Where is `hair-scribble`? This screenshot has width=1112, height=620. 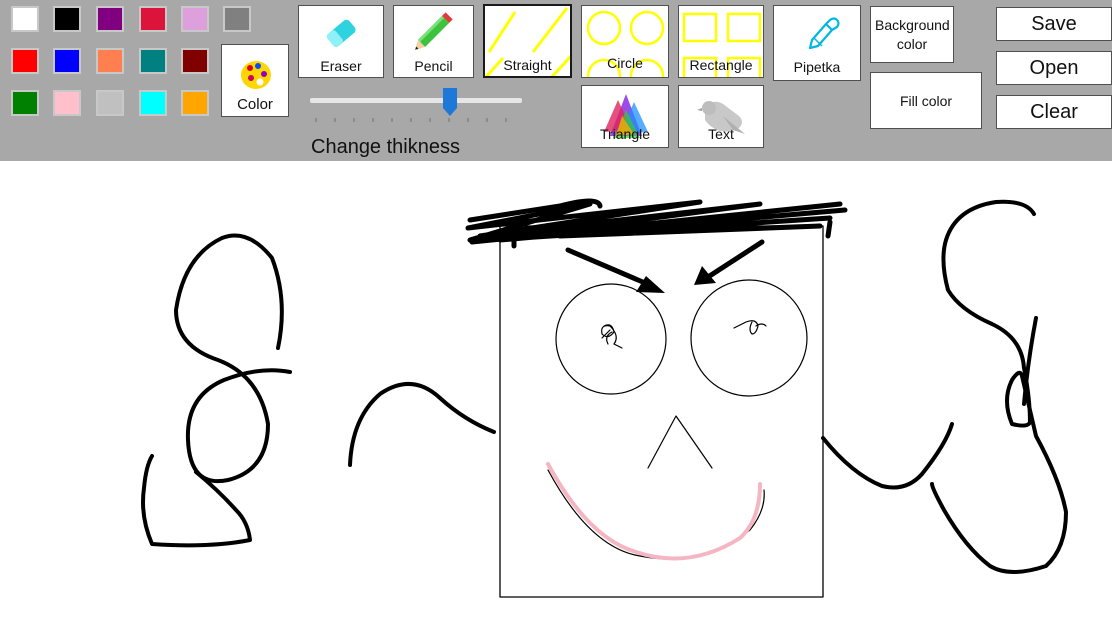 hair-scribble is located at coordinates (656, 223).